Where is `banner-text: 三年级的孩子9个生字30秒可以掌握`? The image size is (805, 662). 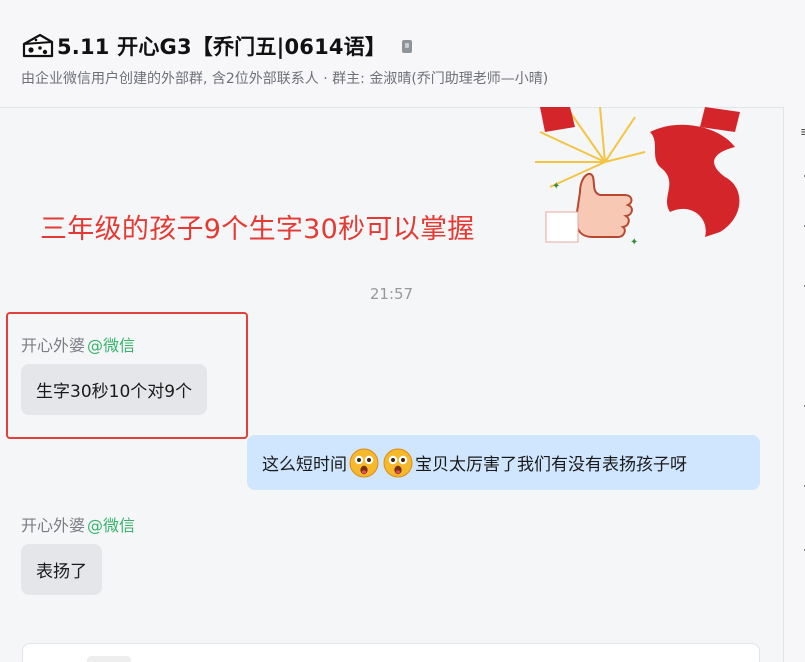 banner-text: 三年级的孩子9个生字30秒可以掌握 is located at coordinates (257, 229).